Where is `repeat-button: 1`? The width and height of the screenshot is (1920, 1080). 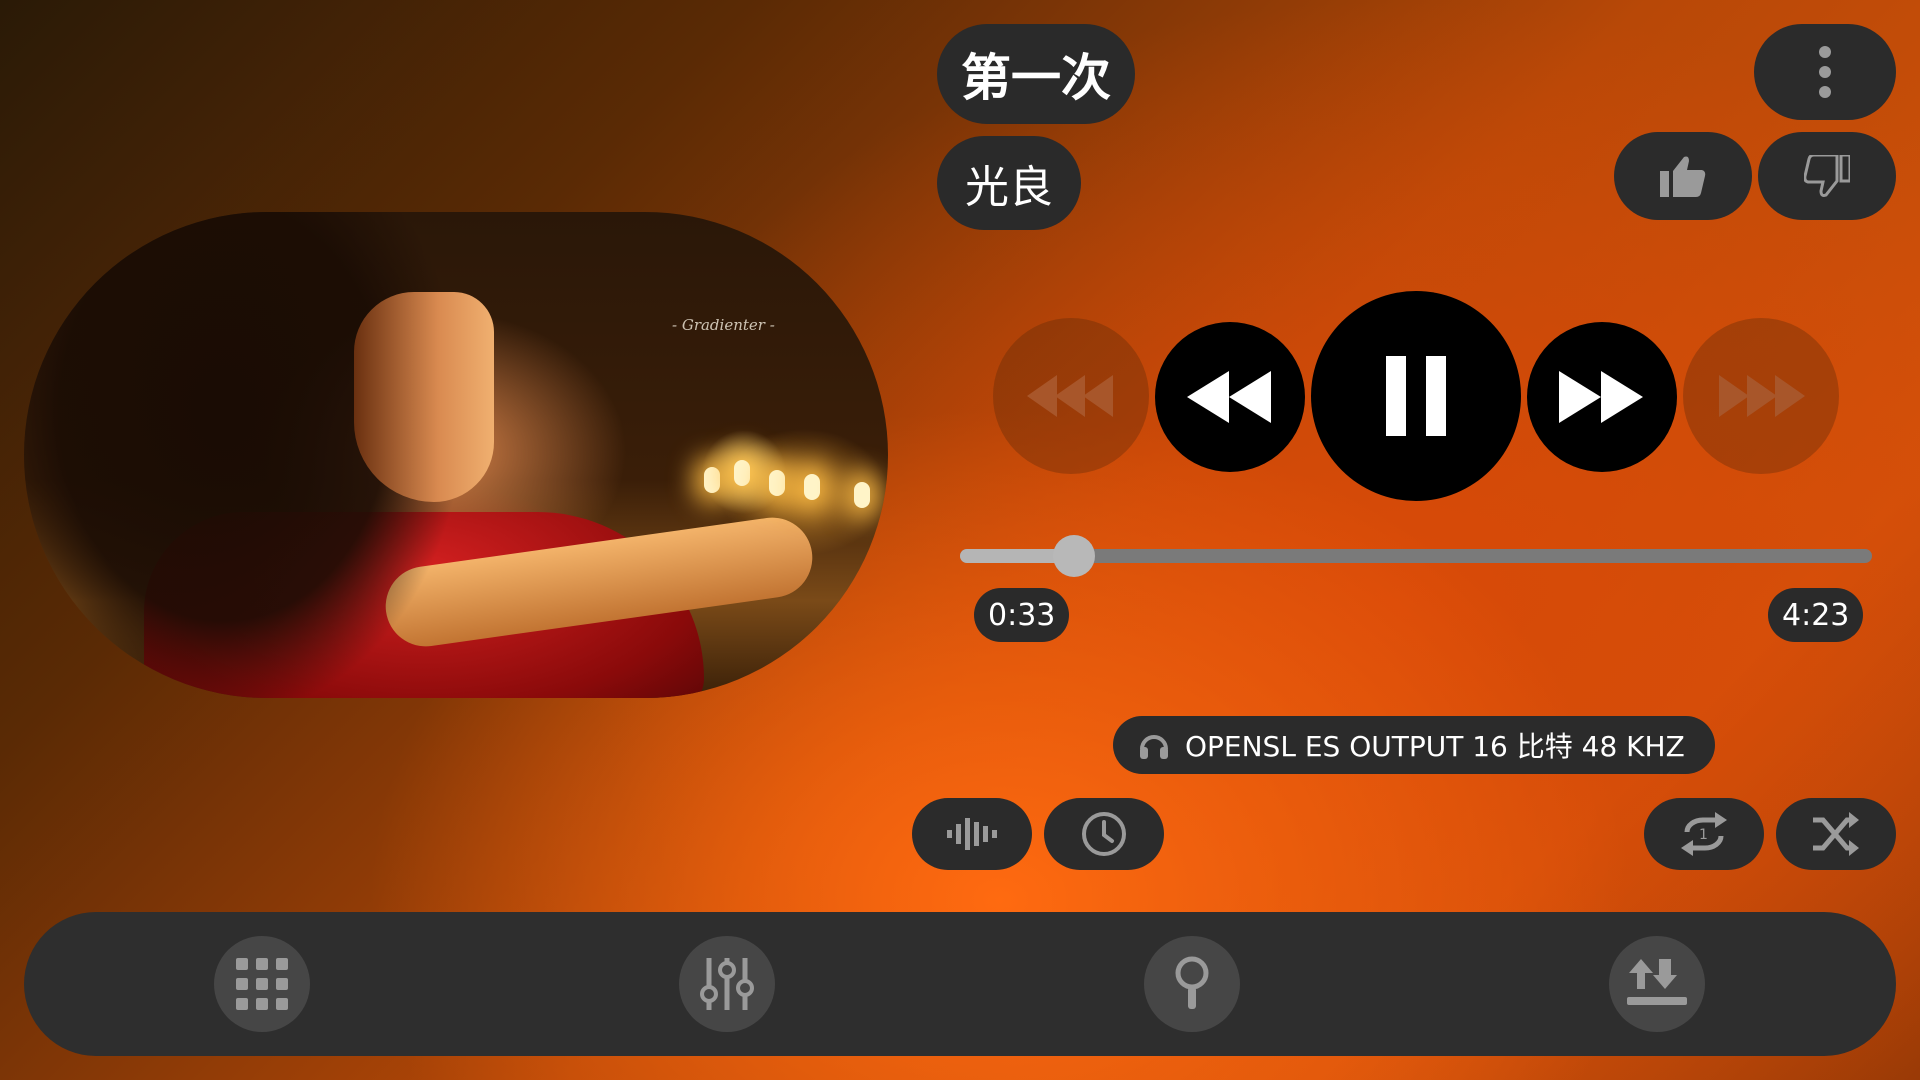 repeat-button: 1 is located at coordinates (1704, 834).